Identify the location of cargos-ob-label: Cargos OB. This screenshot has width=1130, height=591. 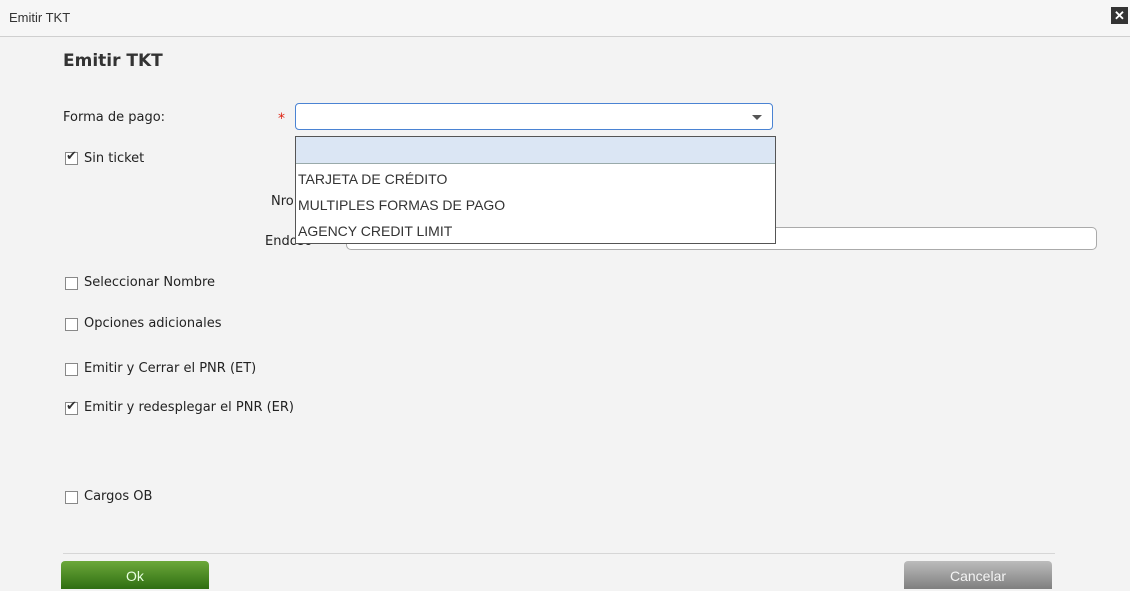
(118, 496).